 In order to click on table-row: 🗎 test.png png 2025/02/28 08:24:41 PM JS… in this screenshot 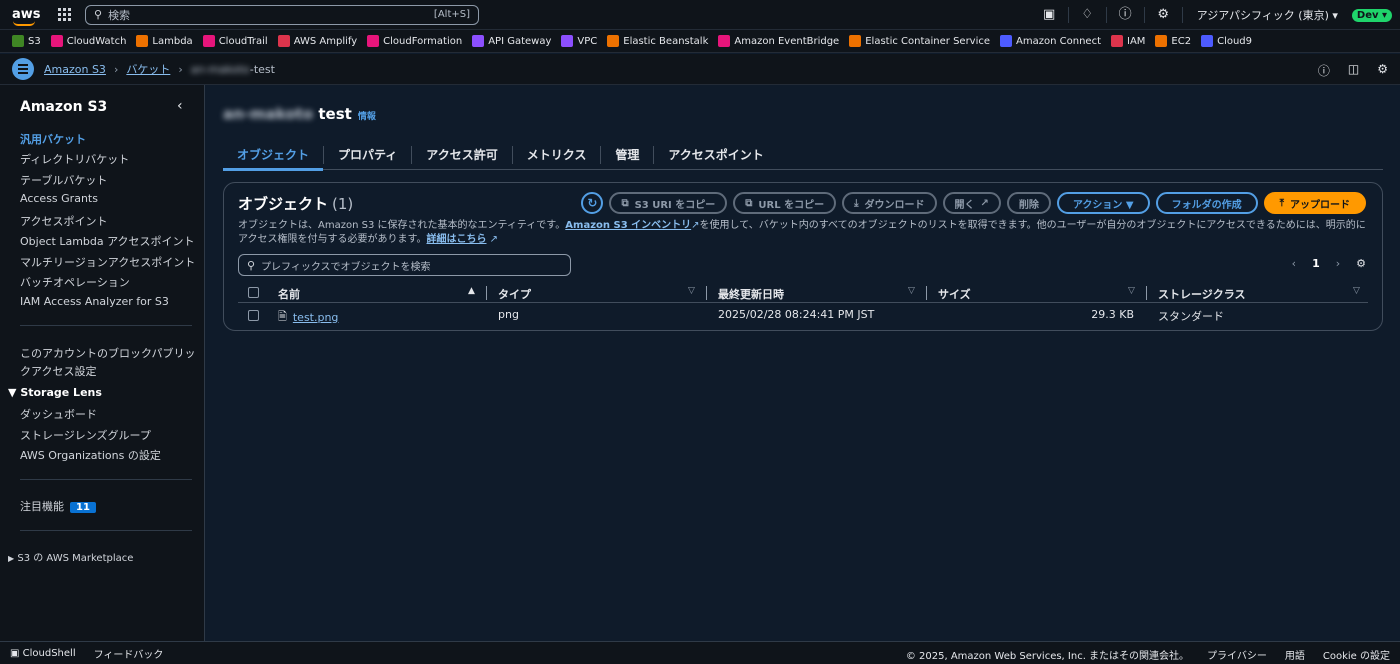, I will do `click(803, 315)`.